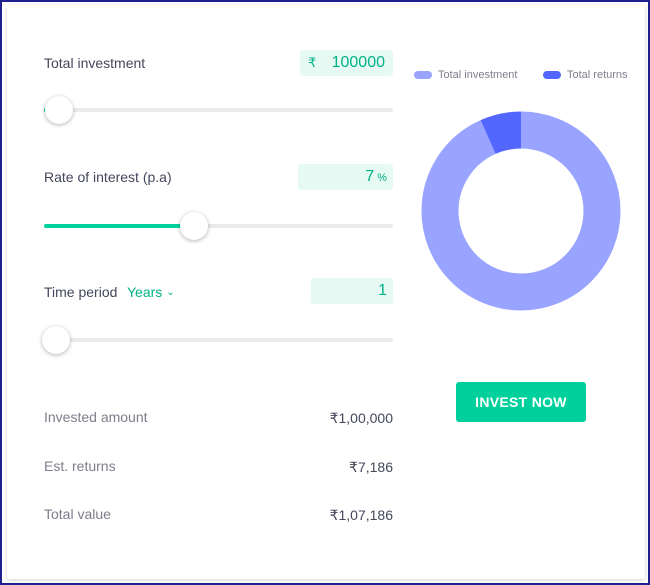 The width and height of the screenshot is (650, 585). Describe the element at coordinates (371, 467) in the screenshot. I see `est-returns-value: ₹7,186` at that location.